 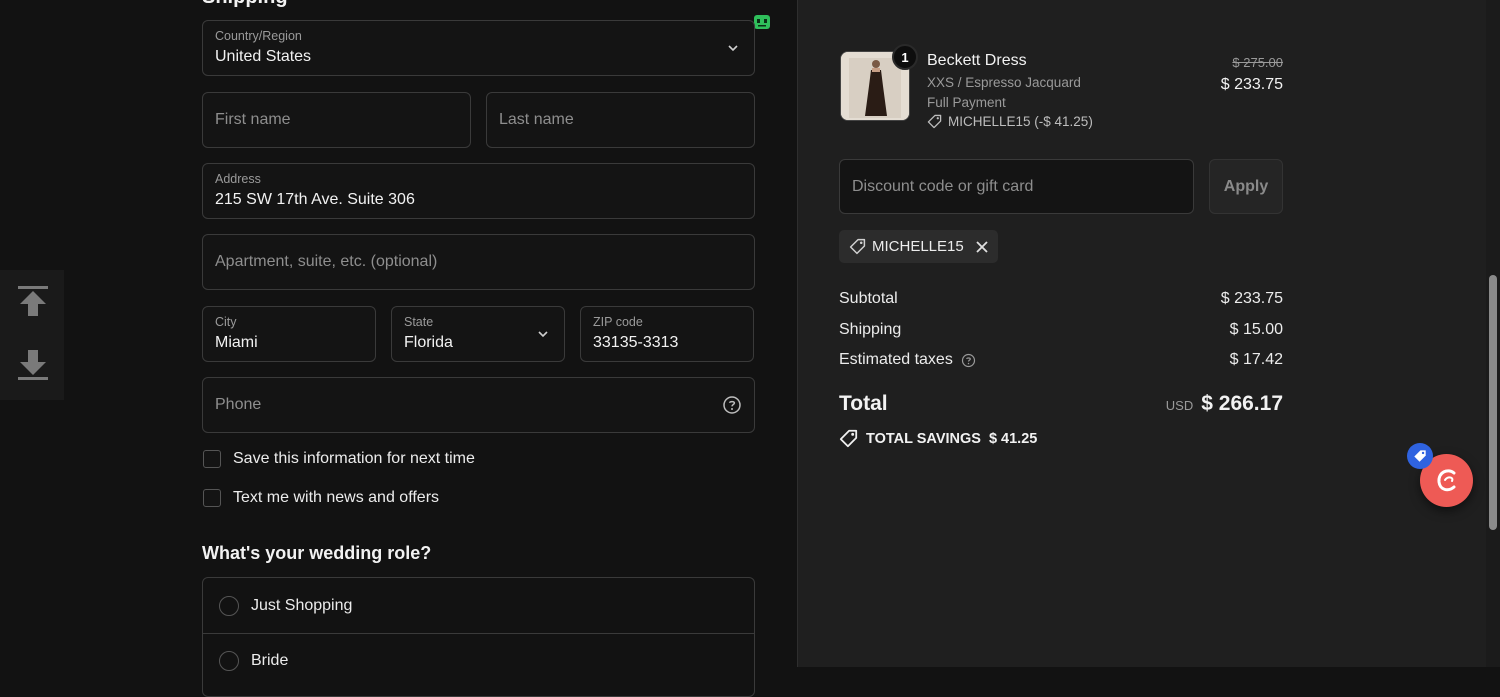 What do you see at coordinates (1251, 298) in the screenshot?
I see `subtotal-value: $ 233.75` at bounding box center [1251, 298].